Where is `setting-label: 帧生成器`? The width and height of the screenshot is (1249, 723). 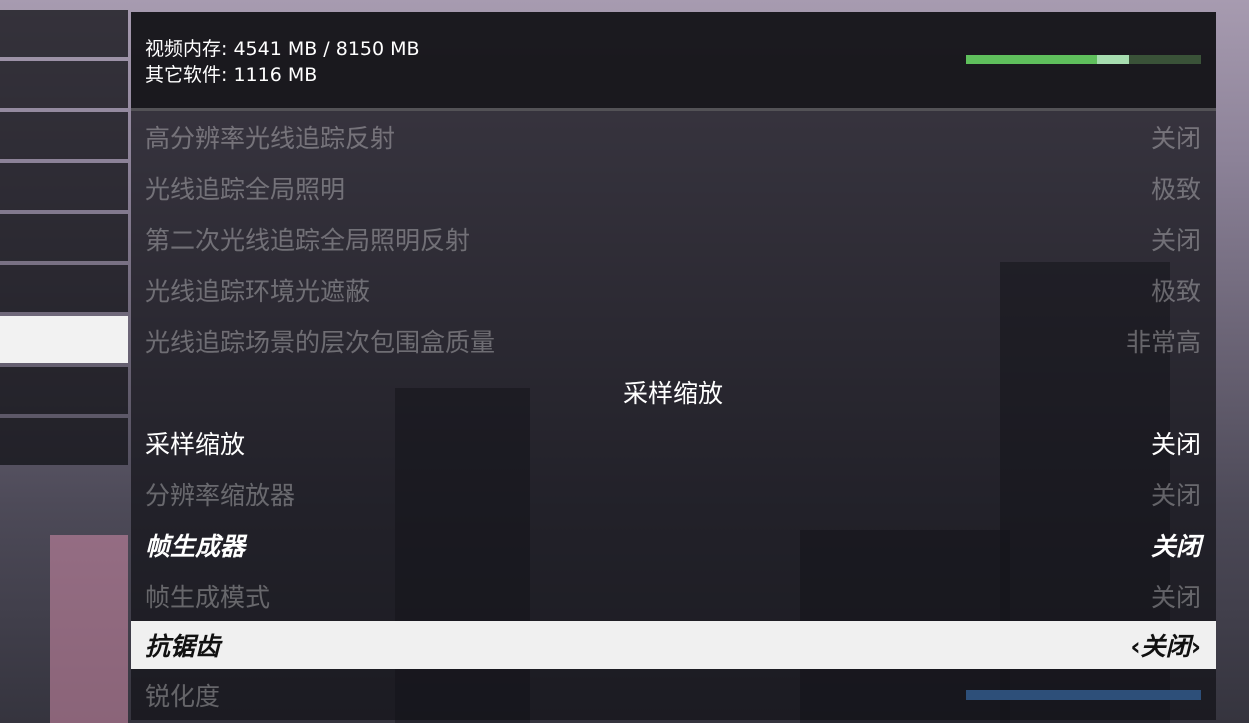
setting-label: 帧生成器 is located at coordinates (195, 546).